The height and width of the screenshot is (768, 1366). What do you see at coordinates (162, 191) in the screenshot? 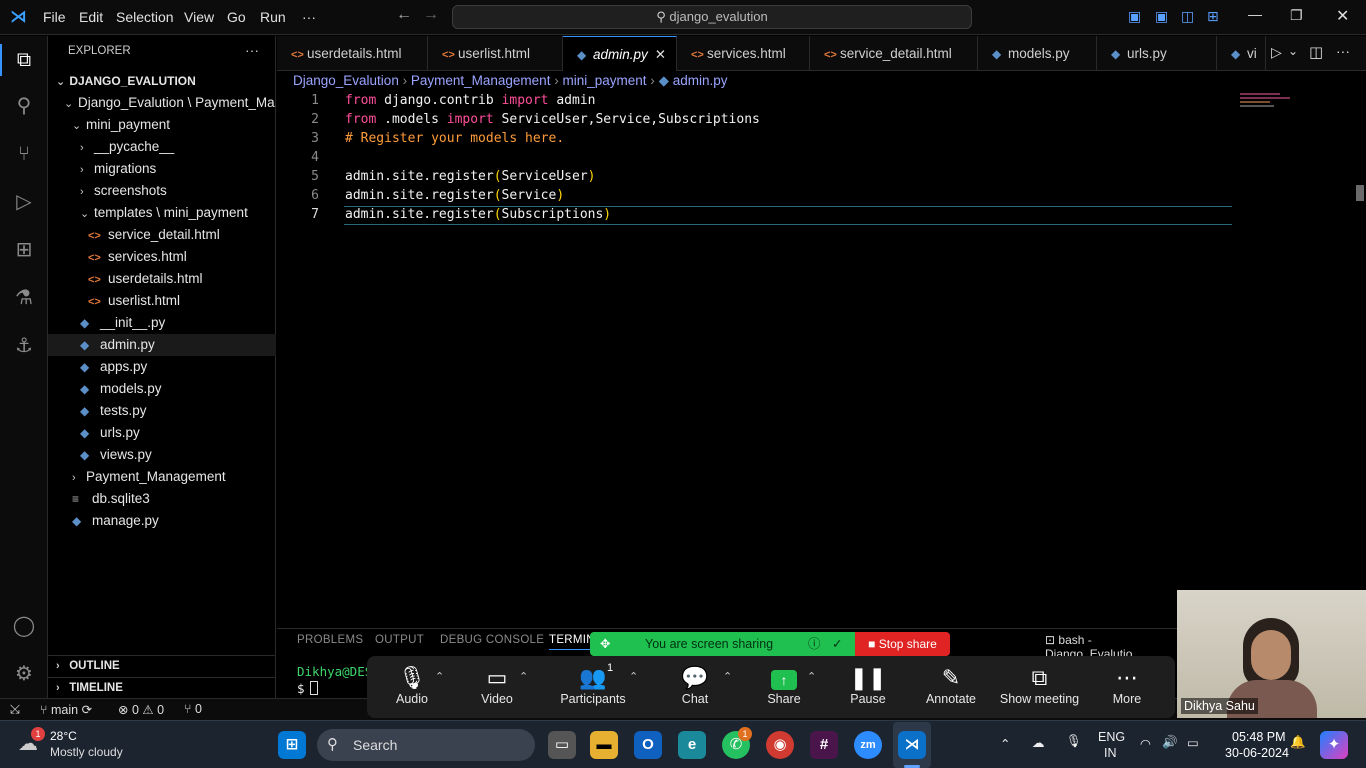
I see `folder-item: › screenshots` at bounding box center [162, 191].